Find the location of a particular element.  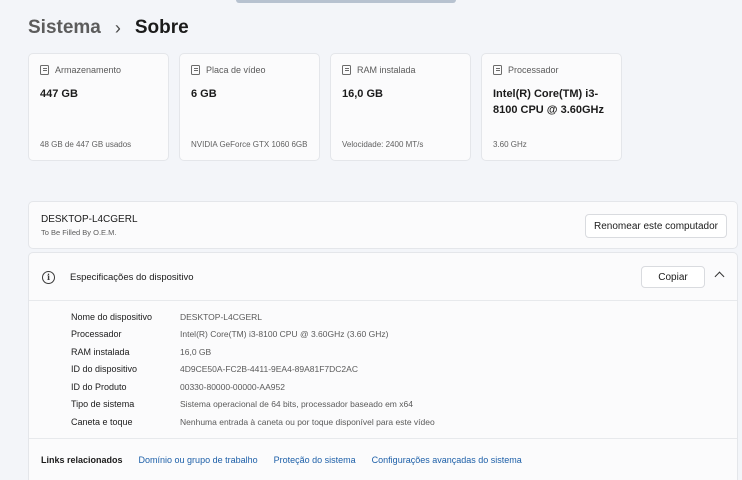

storage-icon is located at coordinates (44, 70).